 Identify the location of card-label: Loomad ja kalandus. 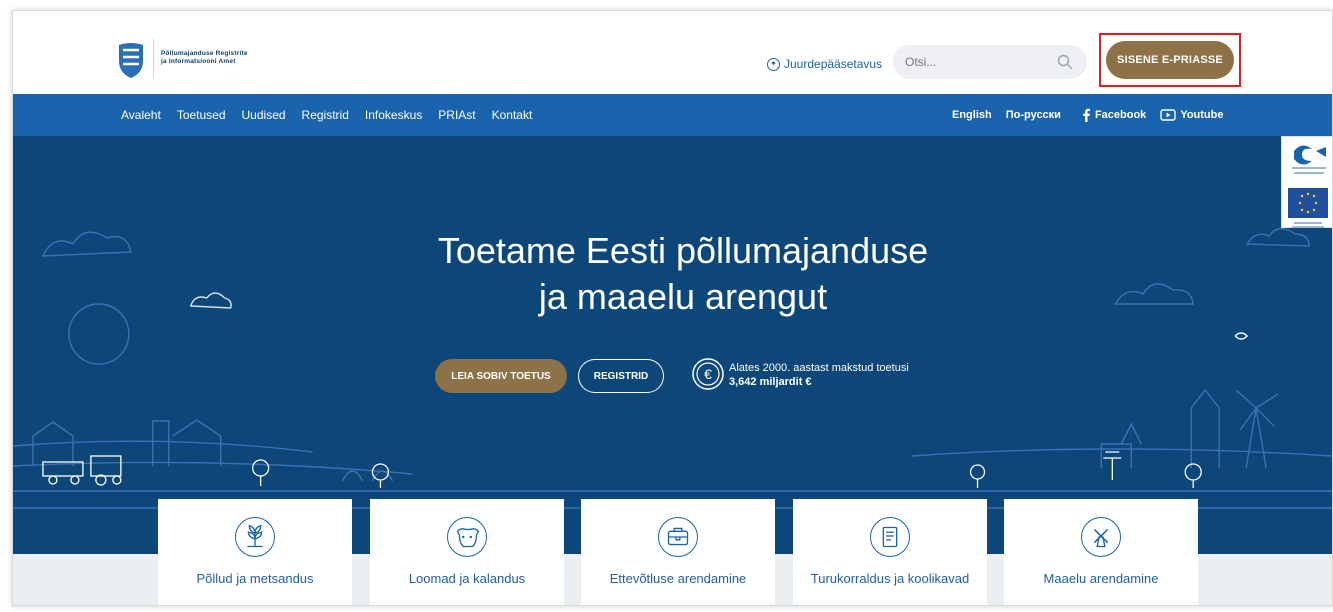
(467, 578).